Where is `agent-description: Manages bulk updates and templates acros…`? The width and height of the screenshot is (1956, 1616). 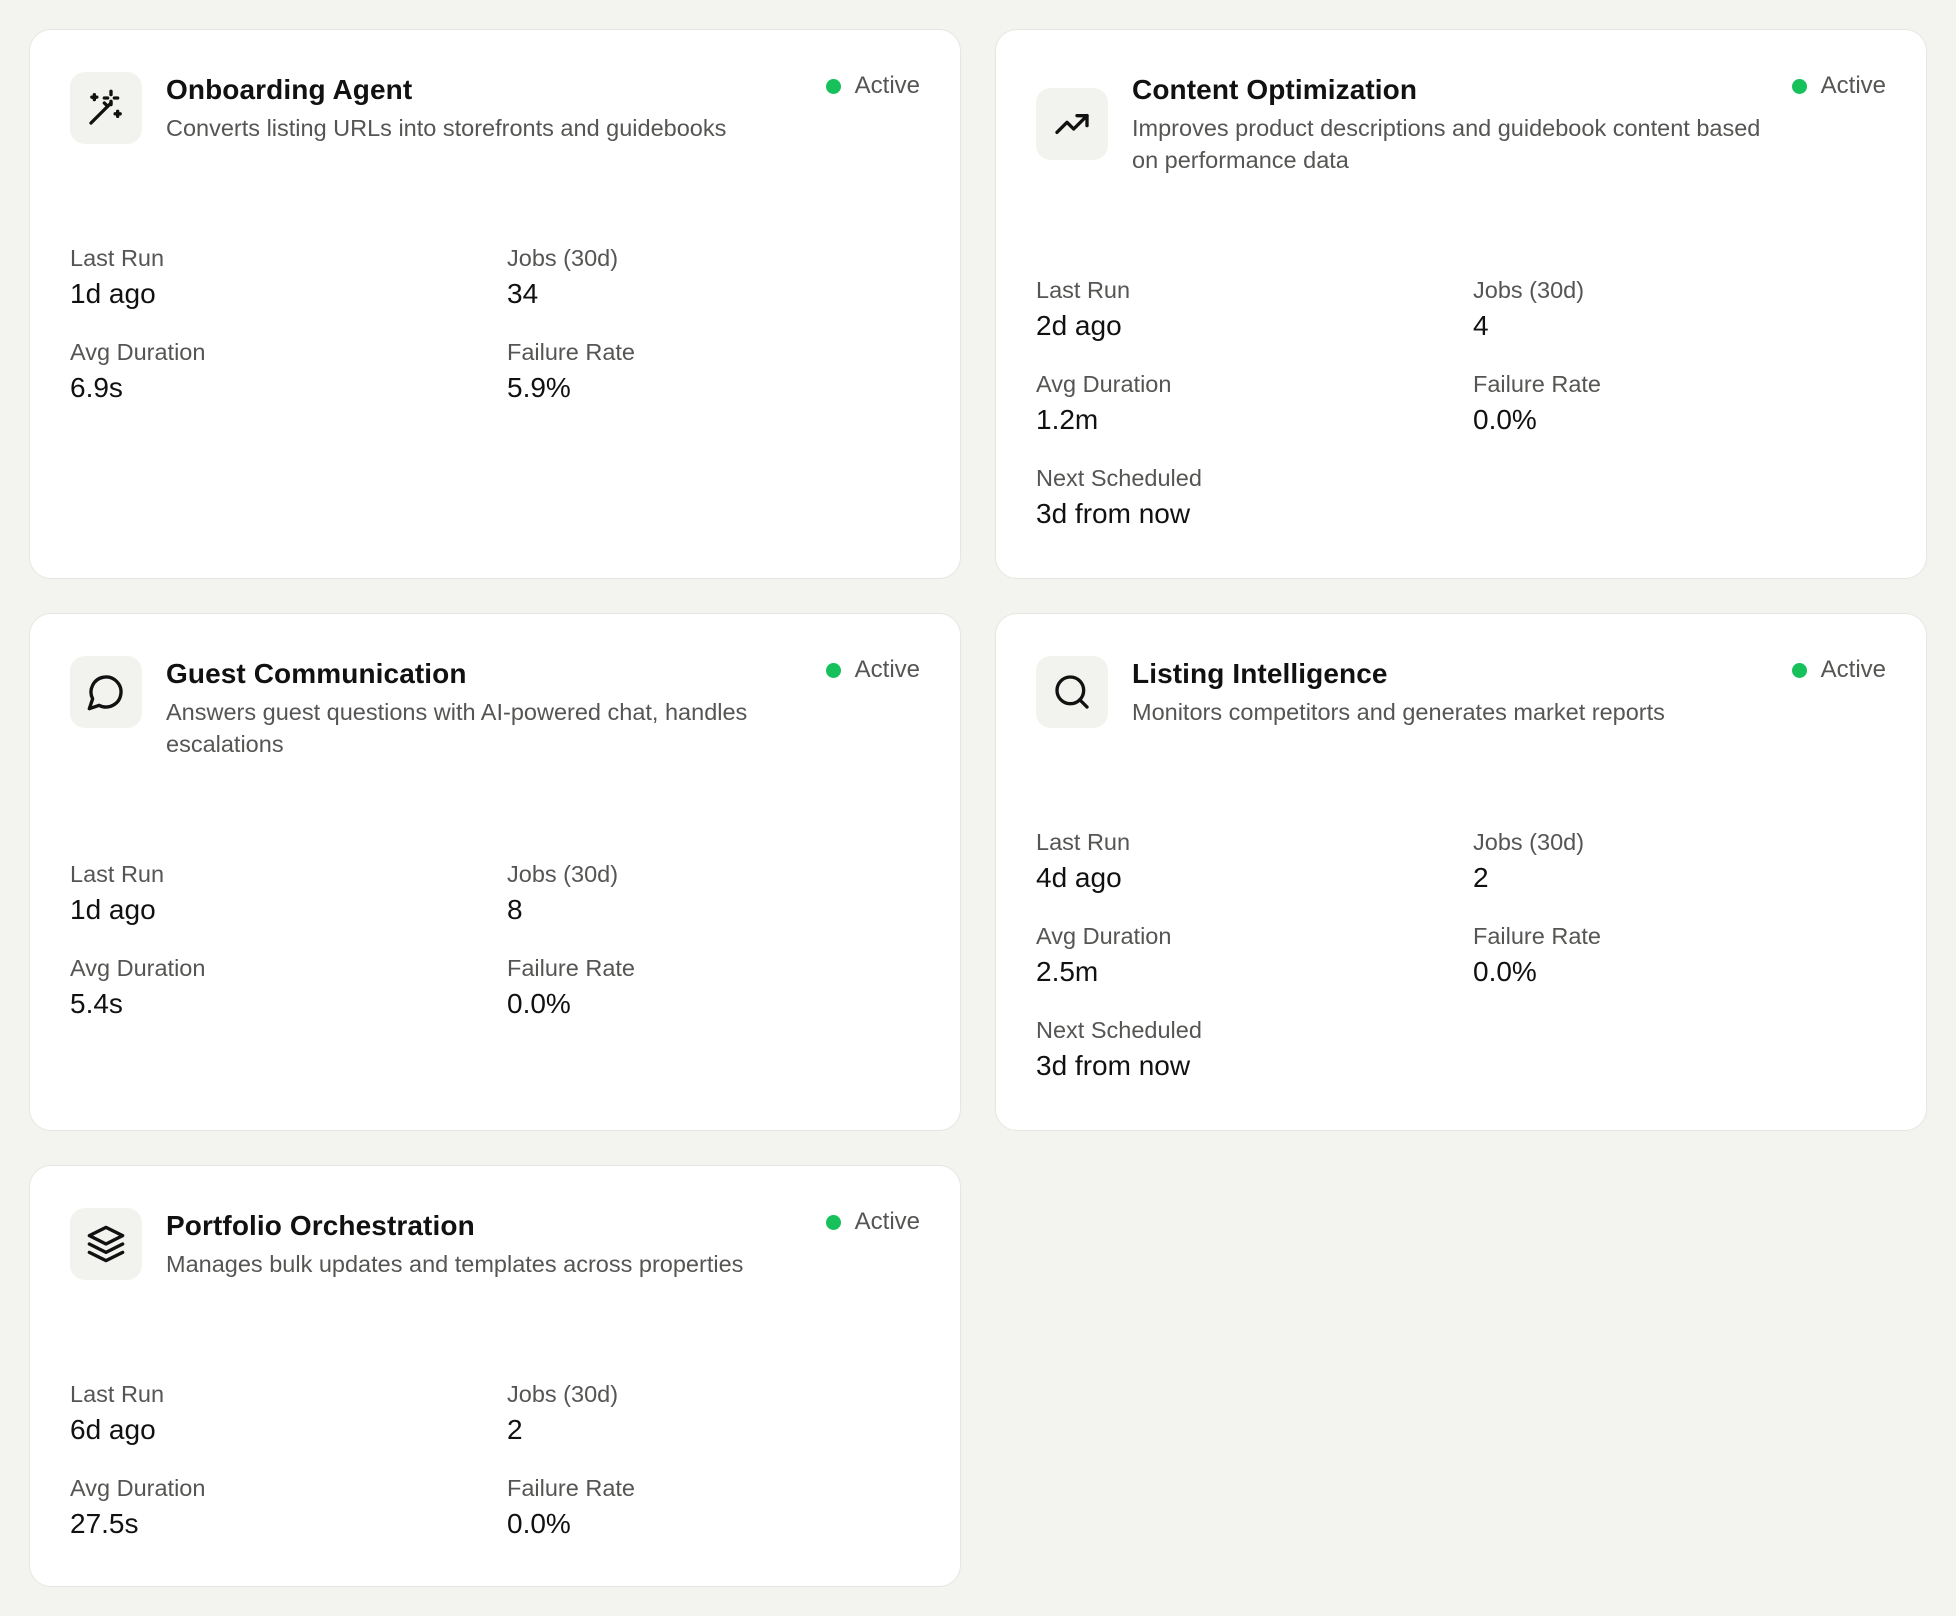 agent-description: Manages bulk updates and templates acros… is located at coordinates (455, 1264).